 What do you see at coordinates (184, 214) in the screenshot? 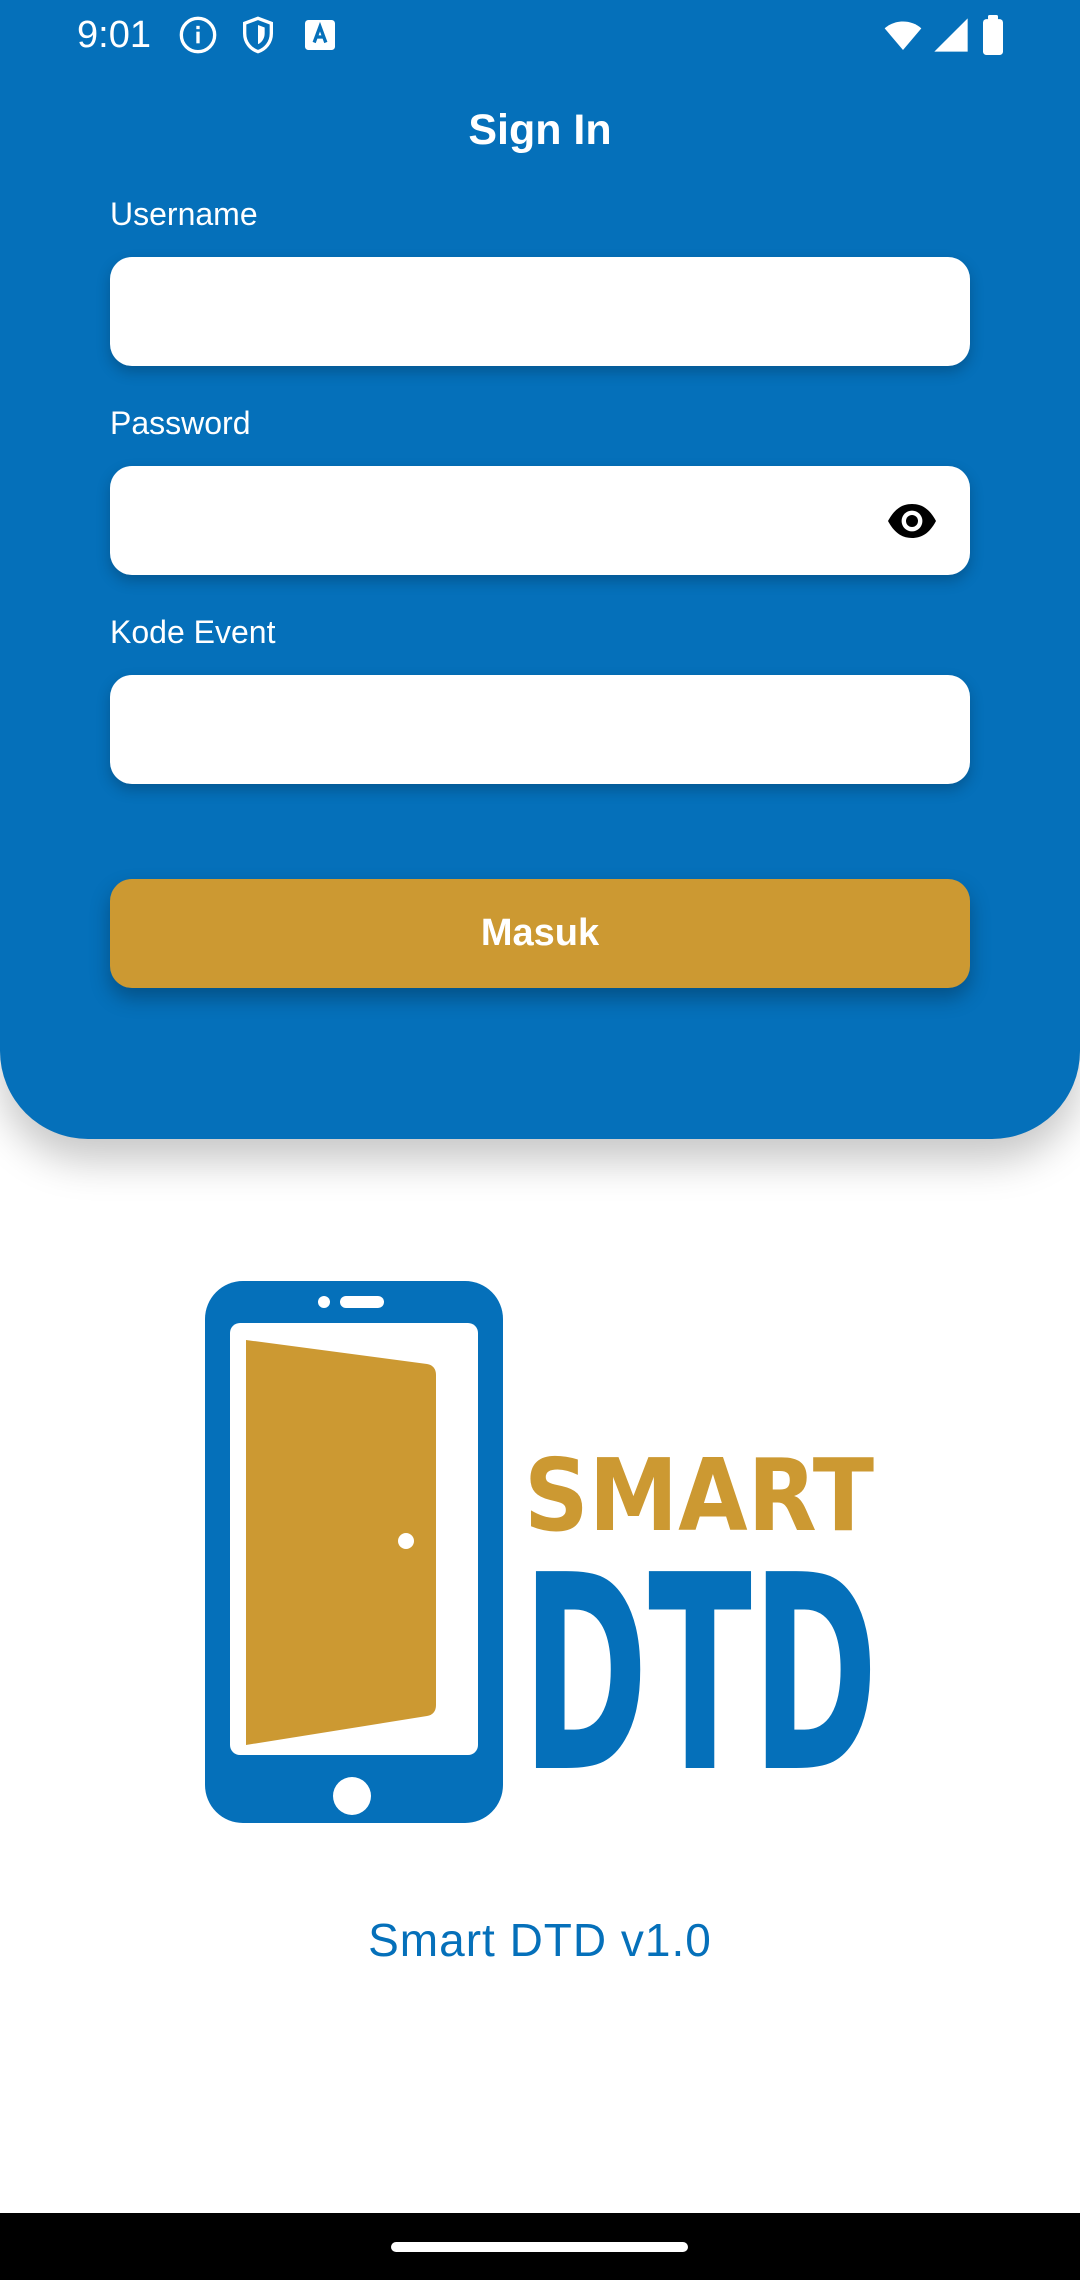
I see `username-label: Username` at bounding box center [184, 214].